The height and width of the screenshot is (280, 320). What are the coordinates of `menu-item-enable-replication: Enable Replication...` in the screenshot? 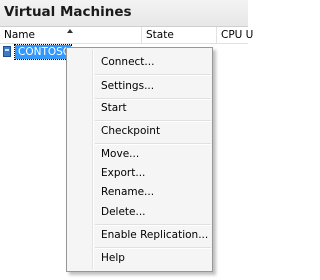 It's located at (139, 235).